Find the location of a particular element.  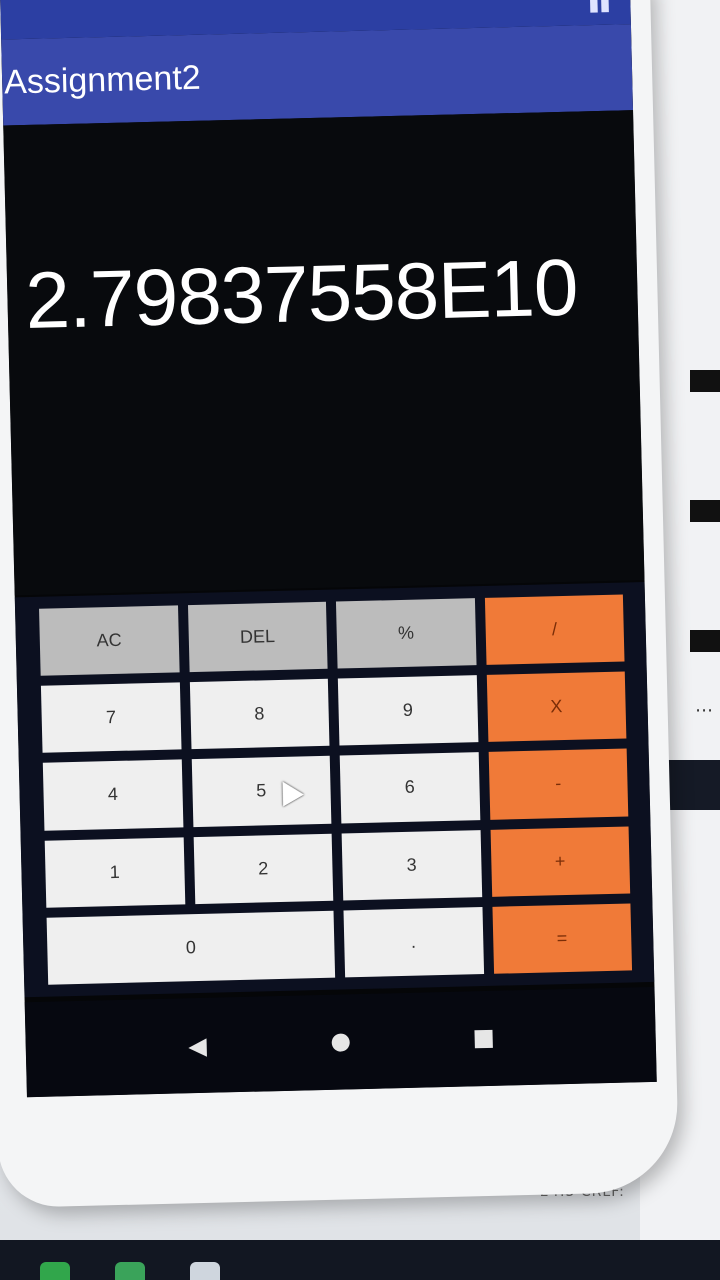

android-nav-bar: ◀ is located at coordinates (340, 1042).